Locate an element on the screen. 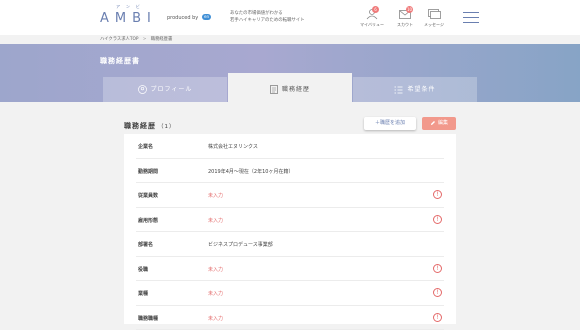  breadcrumb: ハイクラス求人TOP > 職務経歴書 is located at coordinates (136, 39).